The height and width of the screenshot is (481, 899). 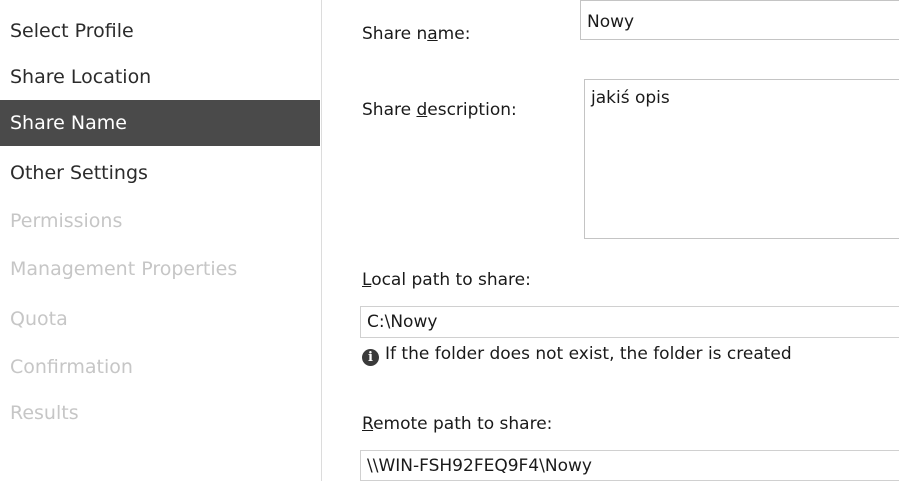 I want to click on nav-item-other-settings: Other Settings, so click(x=160, y=173).